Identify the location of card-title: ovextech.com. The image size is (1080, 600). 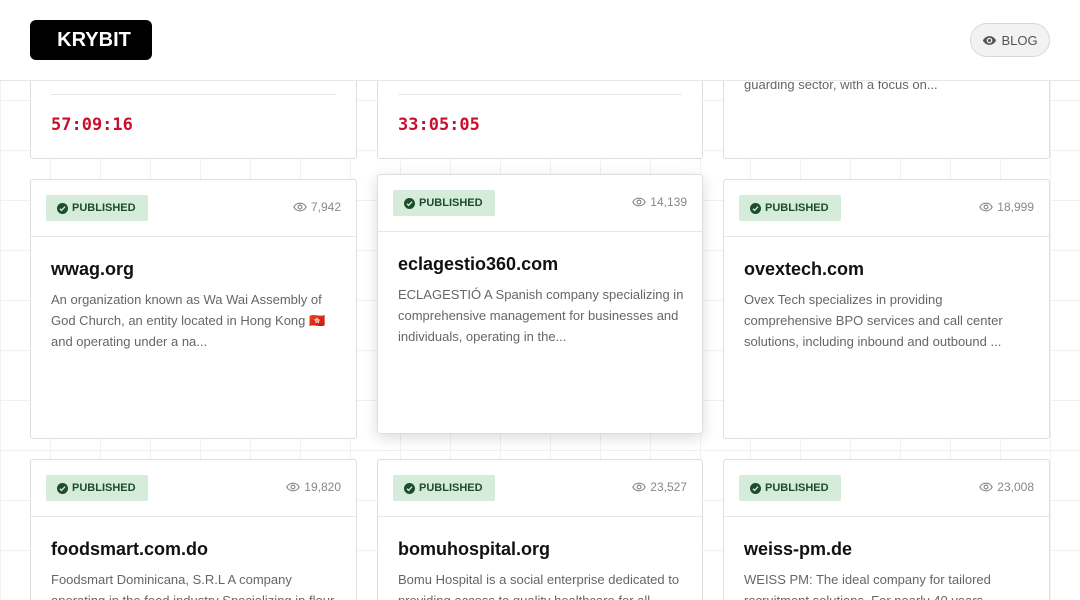
(804, 269).